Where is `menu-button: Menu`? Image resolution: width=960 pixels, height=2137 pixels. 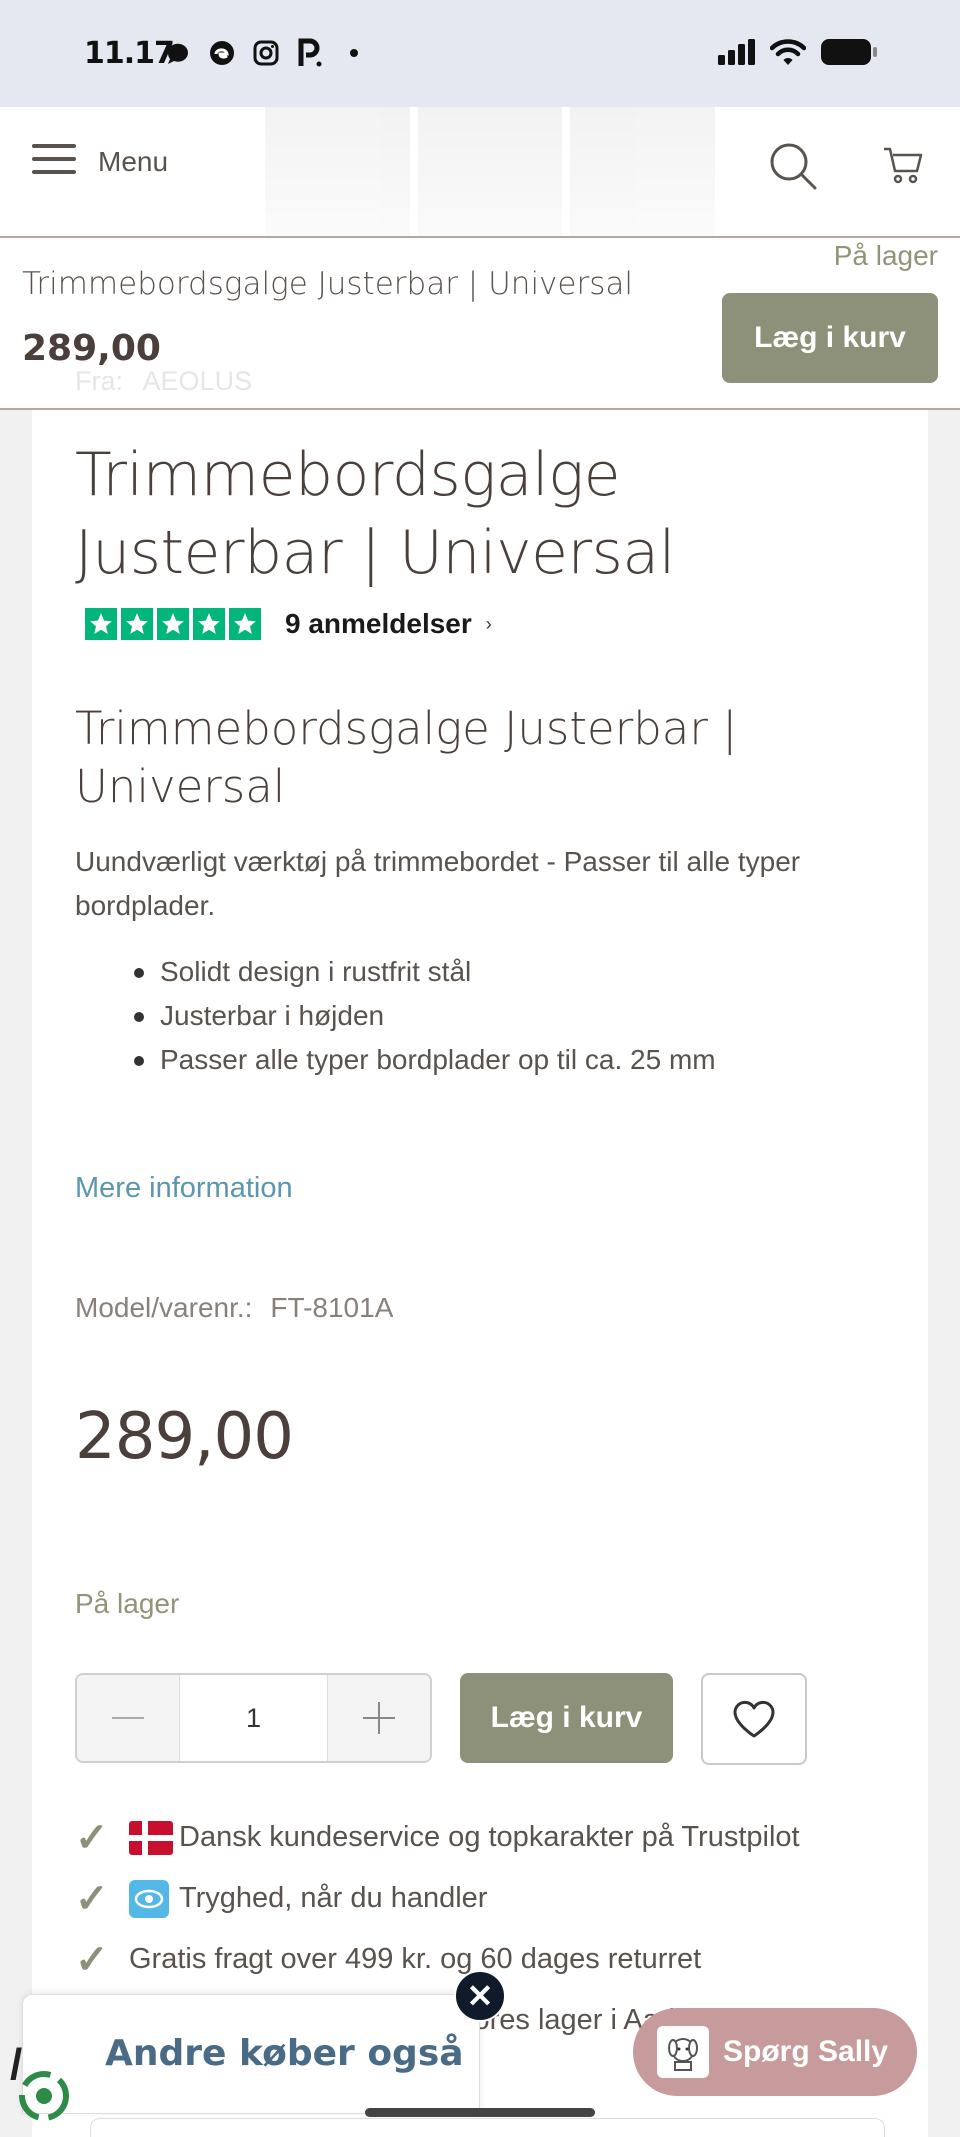 menu-button: Menu is located at coordinates (100, 161).